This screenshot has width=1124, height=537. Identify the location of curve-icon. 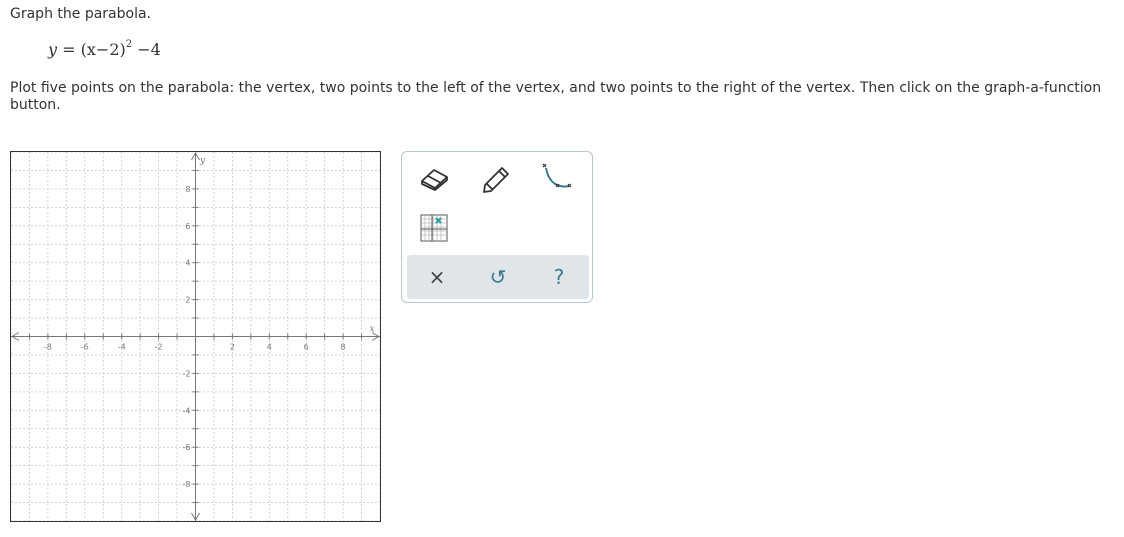
(557, 175).